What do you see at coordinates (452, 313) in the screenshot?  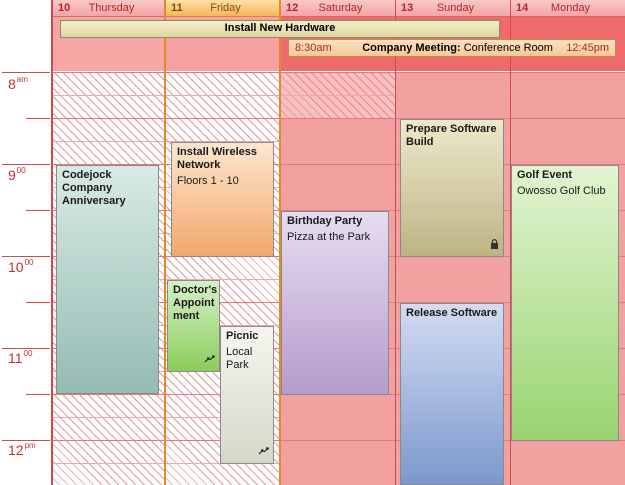 I see `event-title: Release Software` at bounding box center [452, 313].